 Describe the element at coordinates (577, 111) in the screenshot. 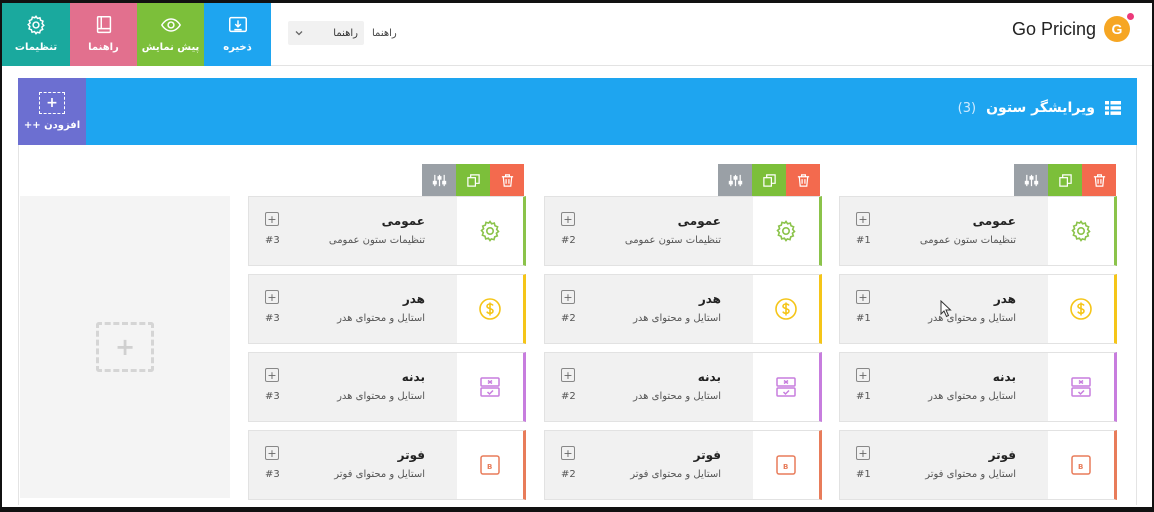

I see `column-editor-bar: + ++ افزودن ویرایشگر ستون (3)` at that location.